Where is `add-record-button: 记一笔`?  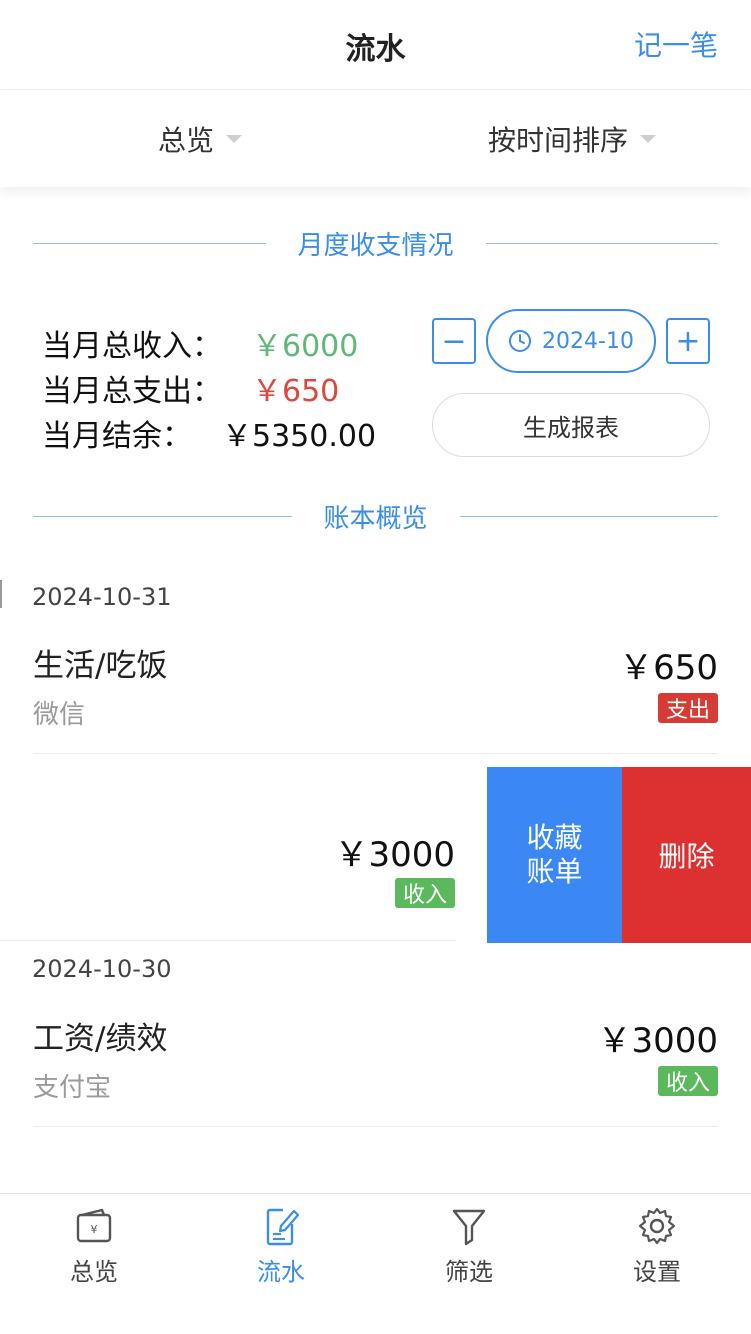 add-record-button: 记一笔 is located at coordinates (676, 44).